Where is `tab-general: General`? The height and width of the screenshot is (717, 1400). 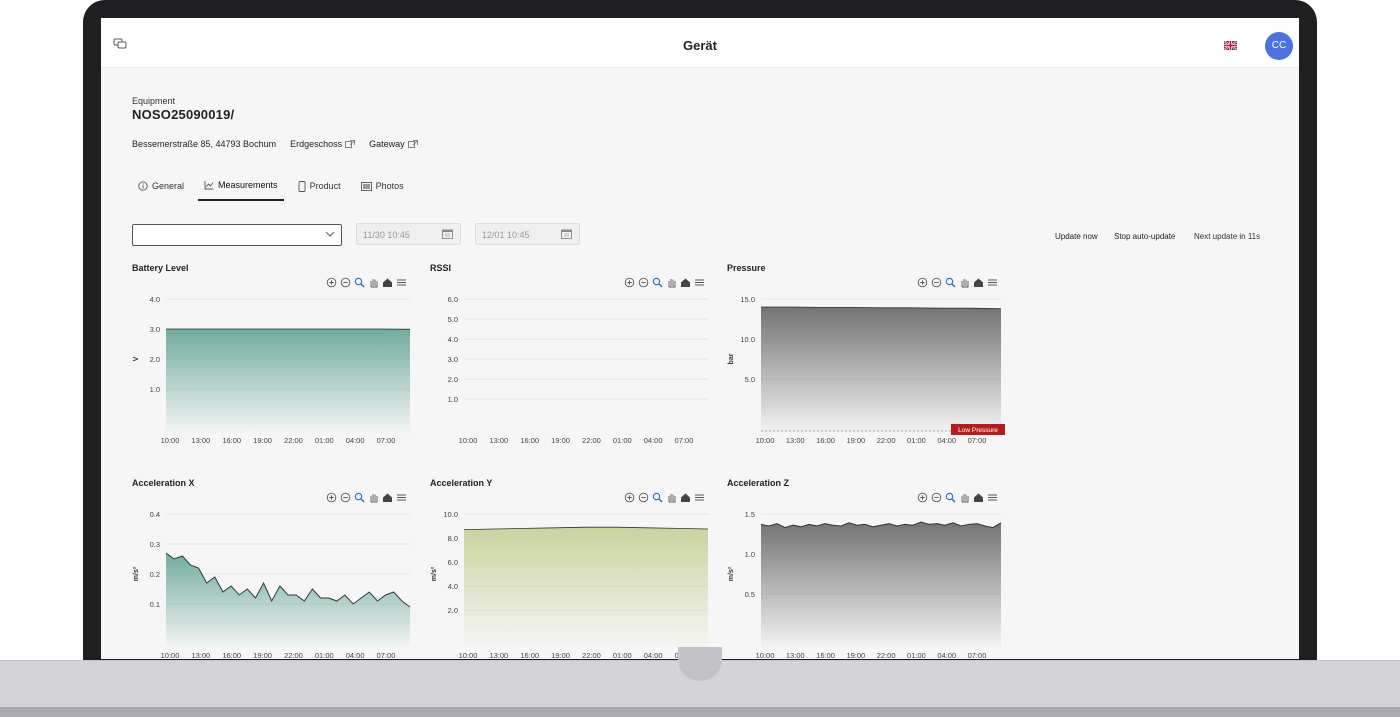
tab-general: General is located at coordinates (161, 189).